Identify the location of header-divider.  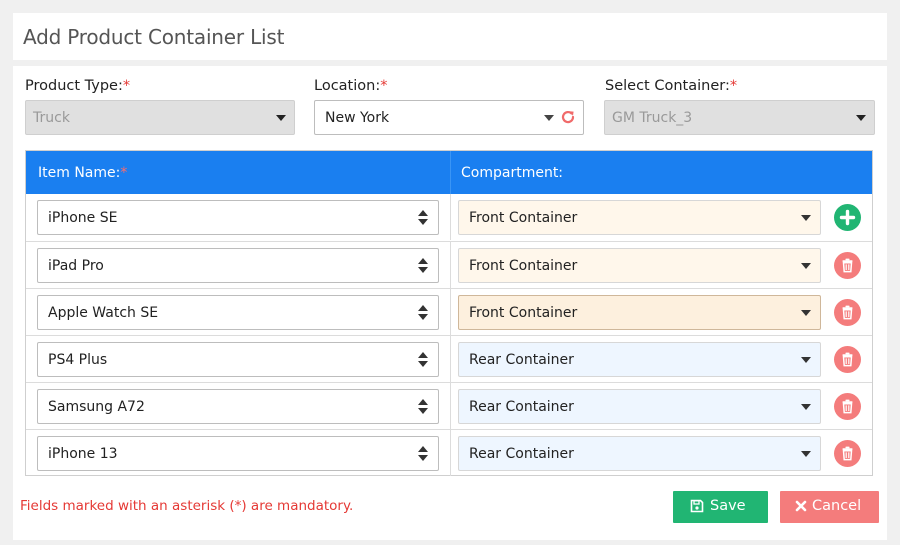
(450, 172).